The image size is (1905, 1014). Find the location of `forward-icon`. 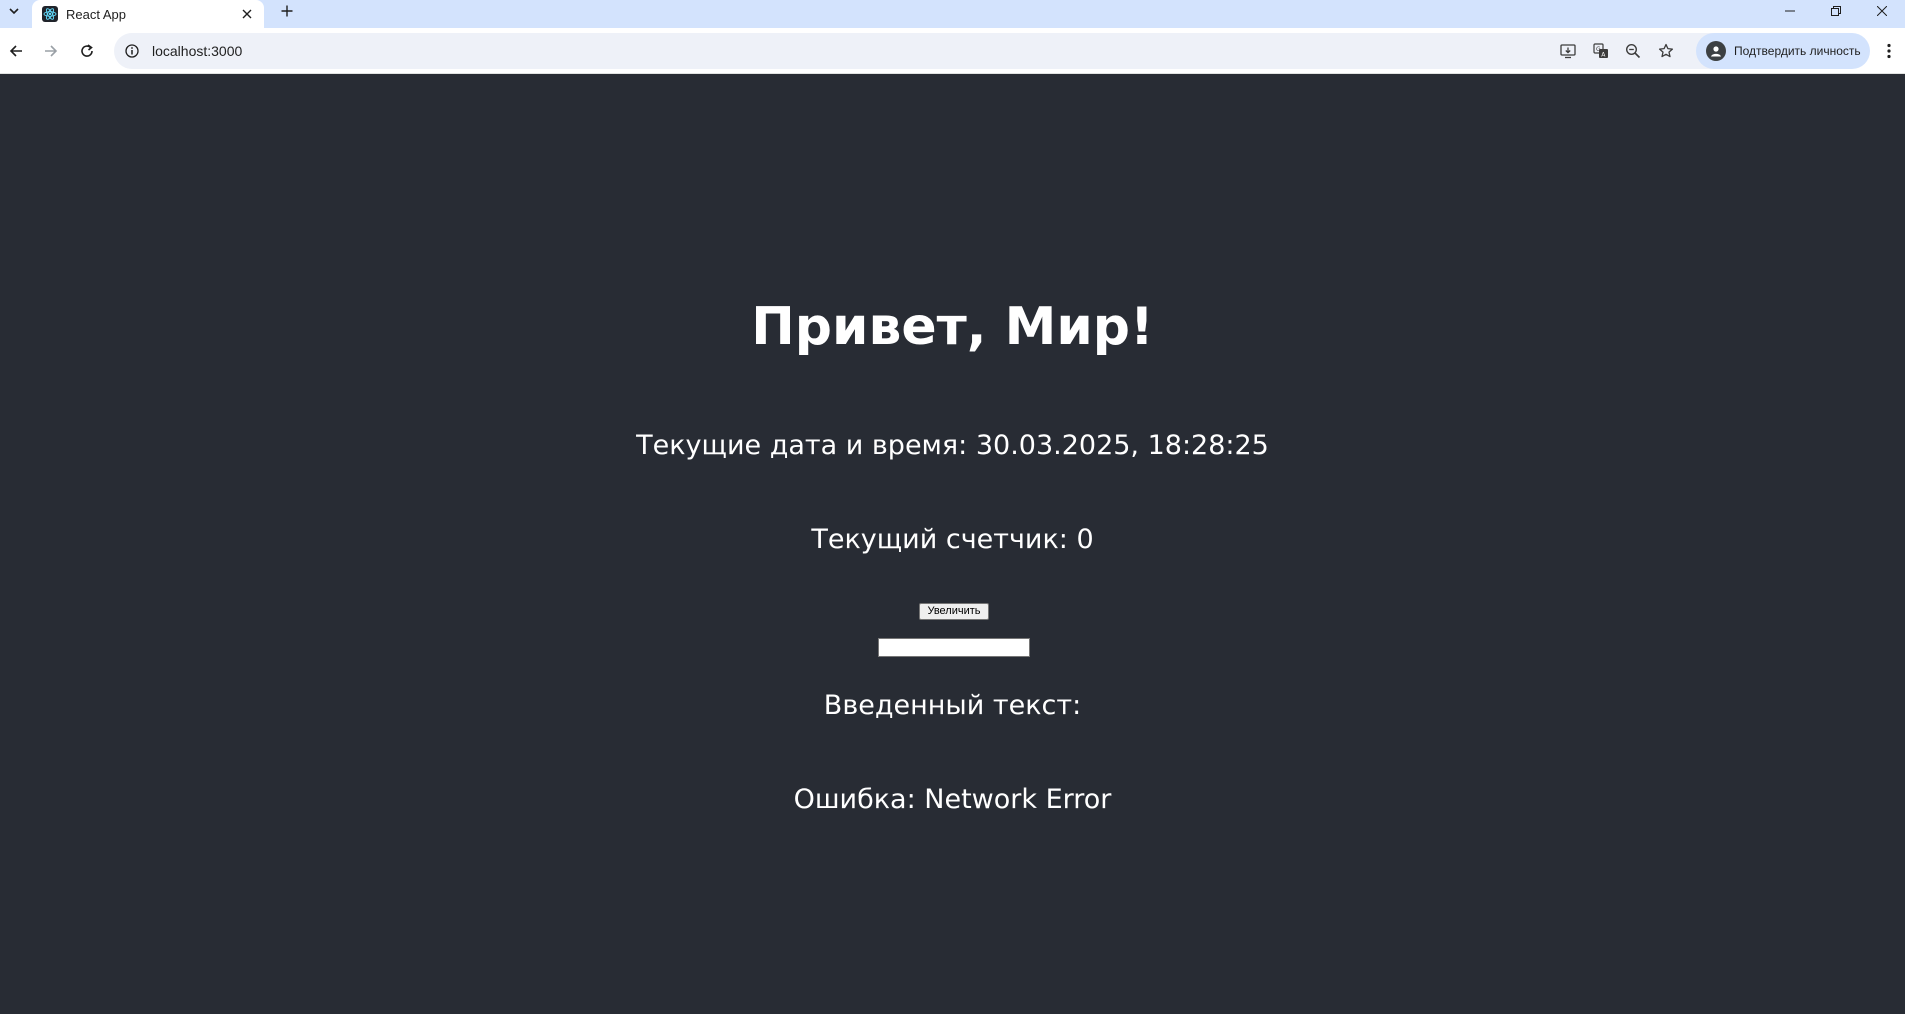

forward-icon is located at coordinates (51, 51).